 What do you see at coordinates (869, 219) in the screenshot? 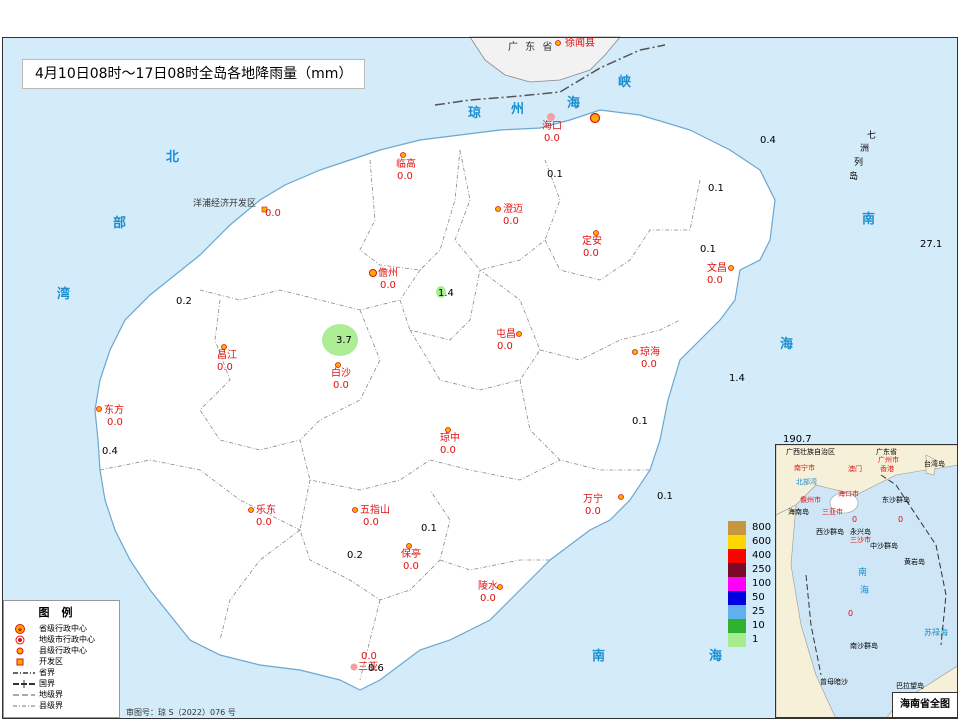
I see `nanhai-label-1: 南` at bounding box center [869, 219].